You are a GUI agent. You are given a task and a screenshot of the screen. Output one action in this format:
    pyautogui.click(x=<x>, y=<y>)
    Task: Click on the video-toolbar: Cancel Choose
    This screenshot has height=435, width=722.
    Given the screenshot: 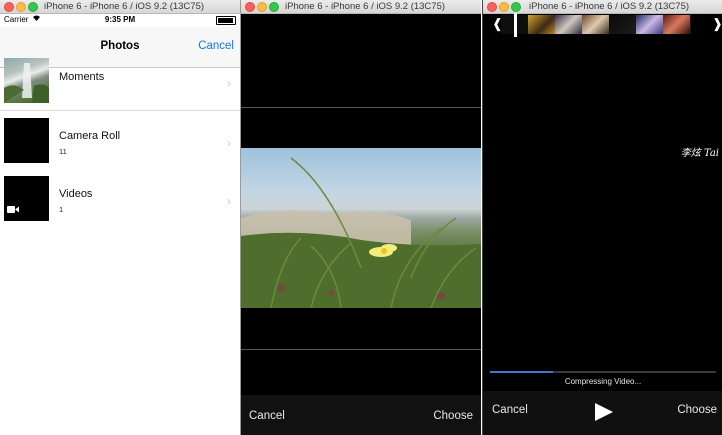 What is the action you would take?
    pyautogui.click(x=602, y=413)
    